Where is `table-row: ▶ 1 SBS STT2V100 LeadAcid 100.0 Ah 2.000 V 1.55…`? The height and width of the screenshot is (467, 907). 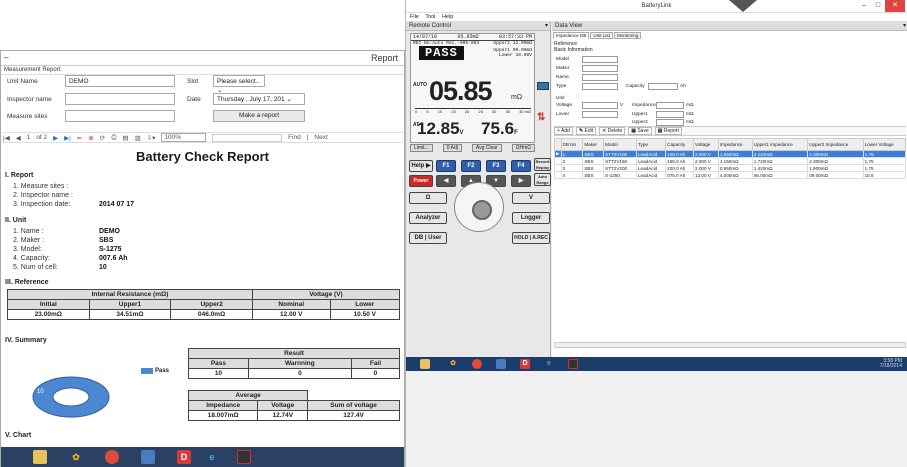
table-row: ▶ 1 SBS STT2V100 LeadAcid 100.0 Ah 2.000 V 1.55… is located at coordinates (730, 154).